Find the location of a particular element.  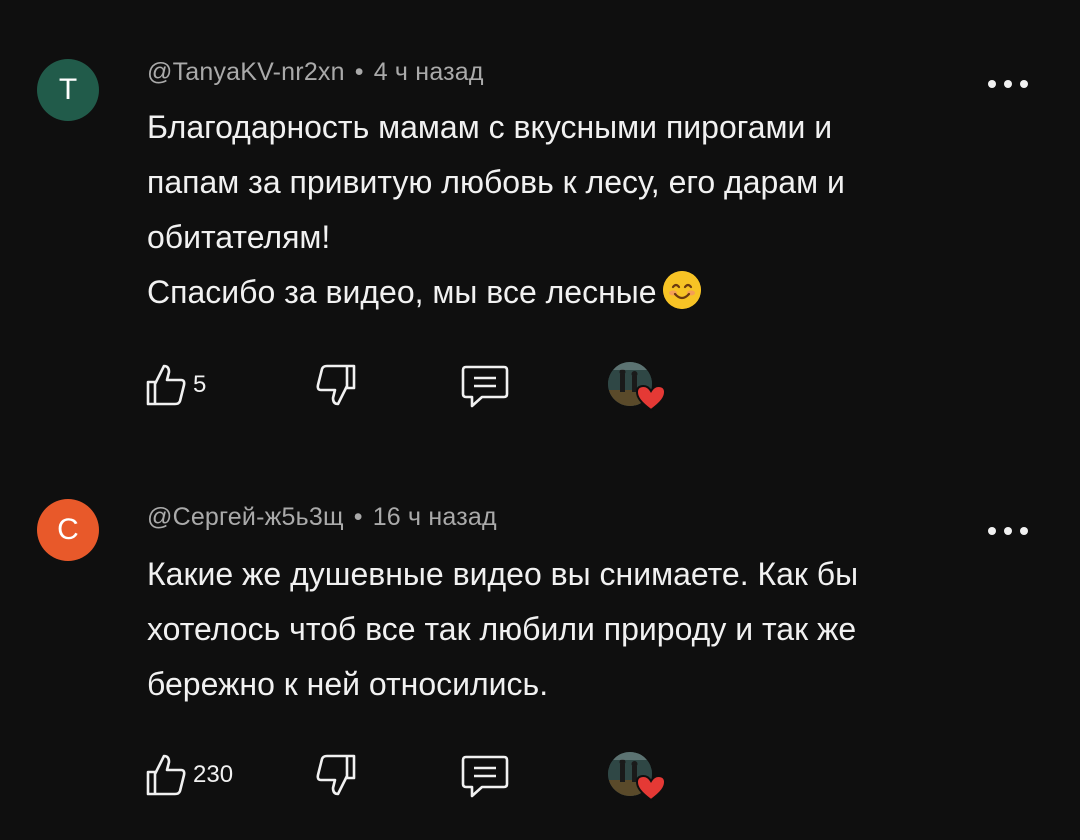

avatar: T is located at coordinates (68, 90).